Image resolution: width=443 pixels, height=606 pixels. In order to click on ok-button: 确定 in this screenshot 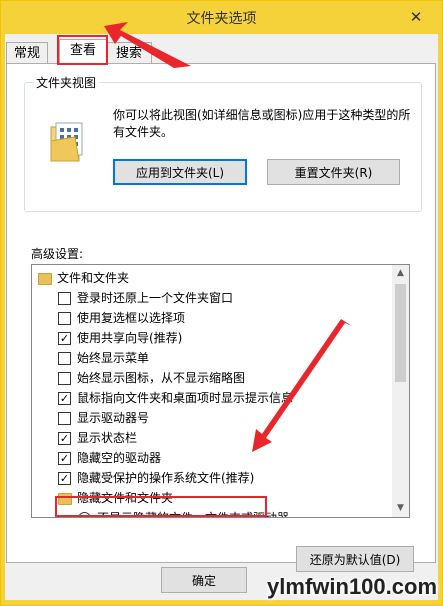, I will do `click(204, 580)`.